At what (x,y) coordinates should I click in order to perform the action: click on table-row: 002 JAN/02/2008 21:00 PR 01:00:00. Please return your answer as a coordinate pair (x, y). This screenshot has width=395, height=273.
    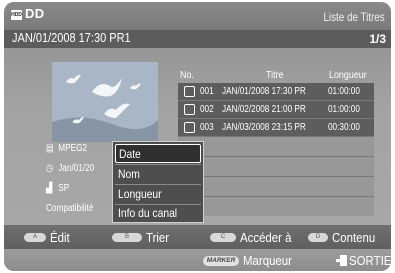
    Looking at the image, I should click on (276, 109).